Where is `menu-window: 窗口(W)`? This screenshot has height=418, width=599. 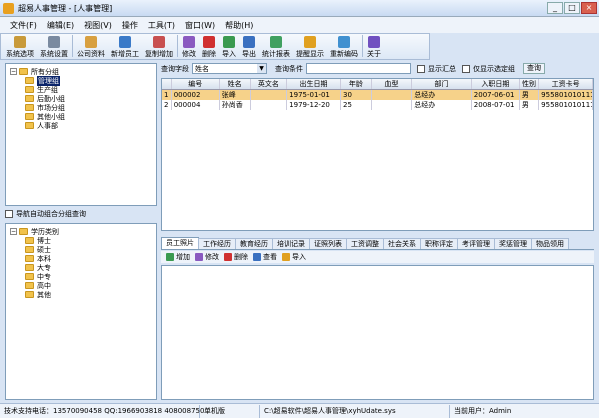
menu-window: 窗口(W) is located at coordinates (200, 25).